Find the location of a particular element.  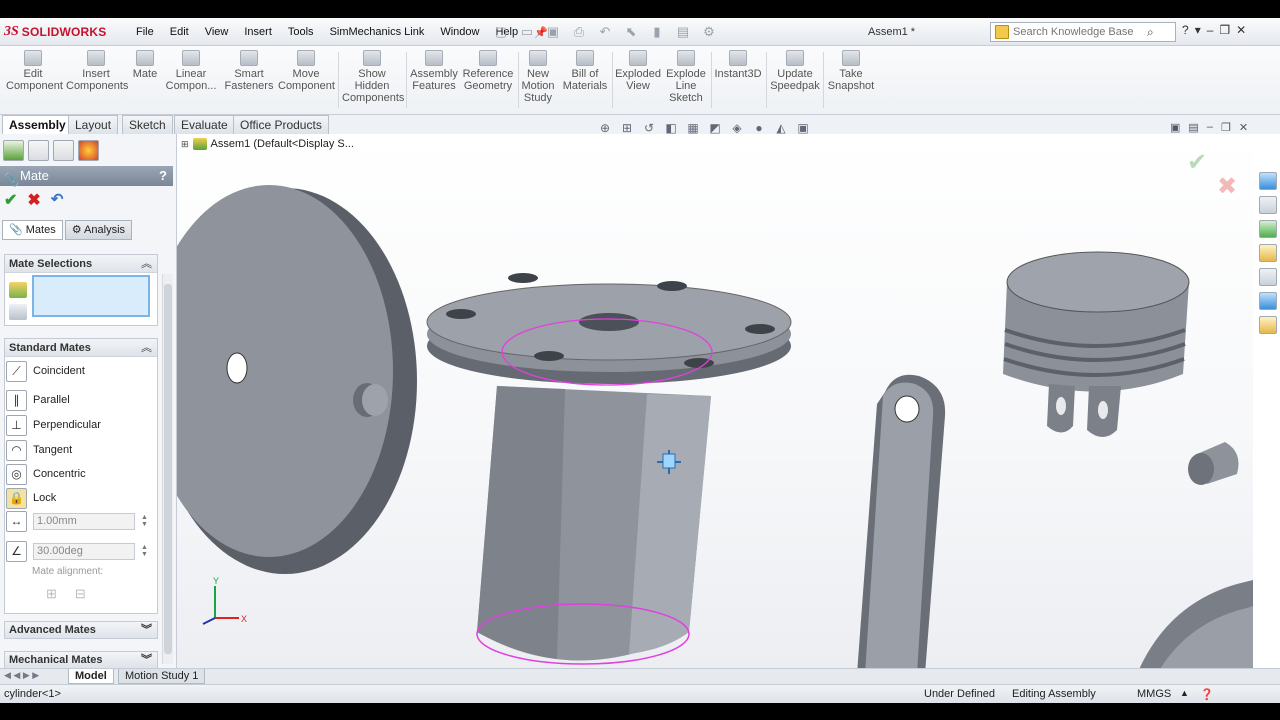

cmd-assembly-features: Assembly Features is located at coordinates (434, 71).